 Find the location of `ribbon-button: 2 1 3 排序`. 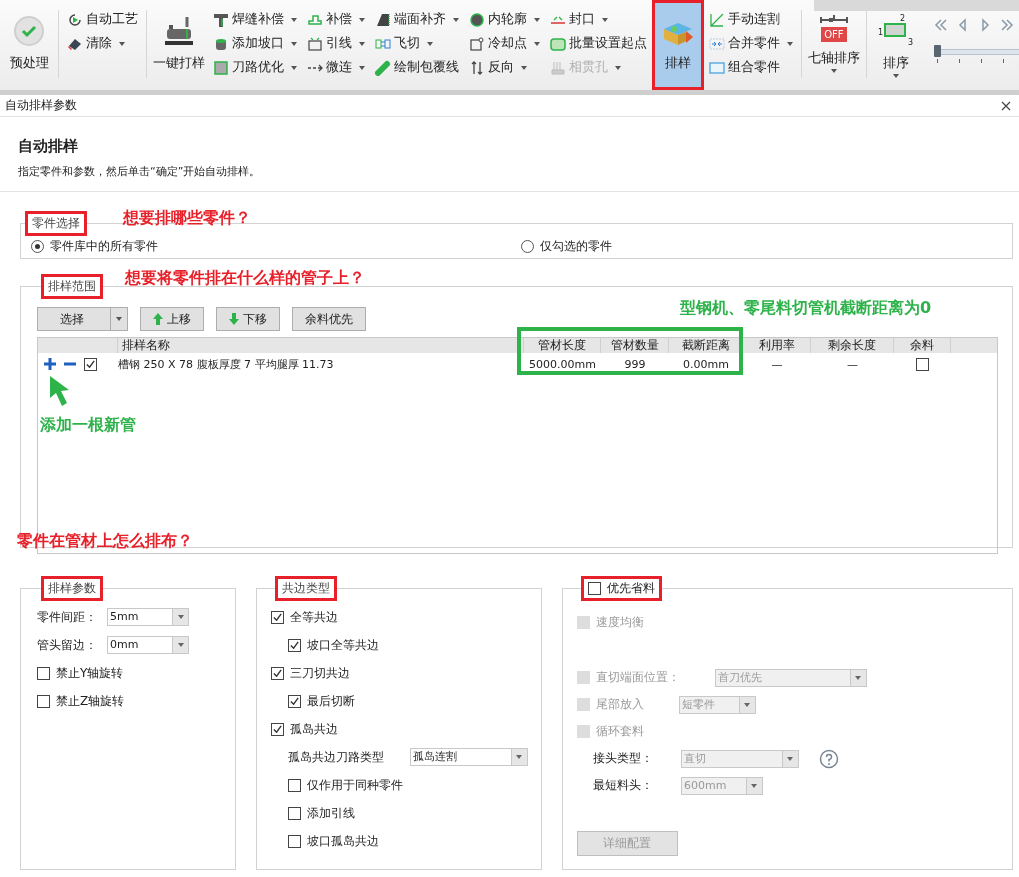

ribbon-button: 2 1 3 排序 is located at coordinates (895, 50).